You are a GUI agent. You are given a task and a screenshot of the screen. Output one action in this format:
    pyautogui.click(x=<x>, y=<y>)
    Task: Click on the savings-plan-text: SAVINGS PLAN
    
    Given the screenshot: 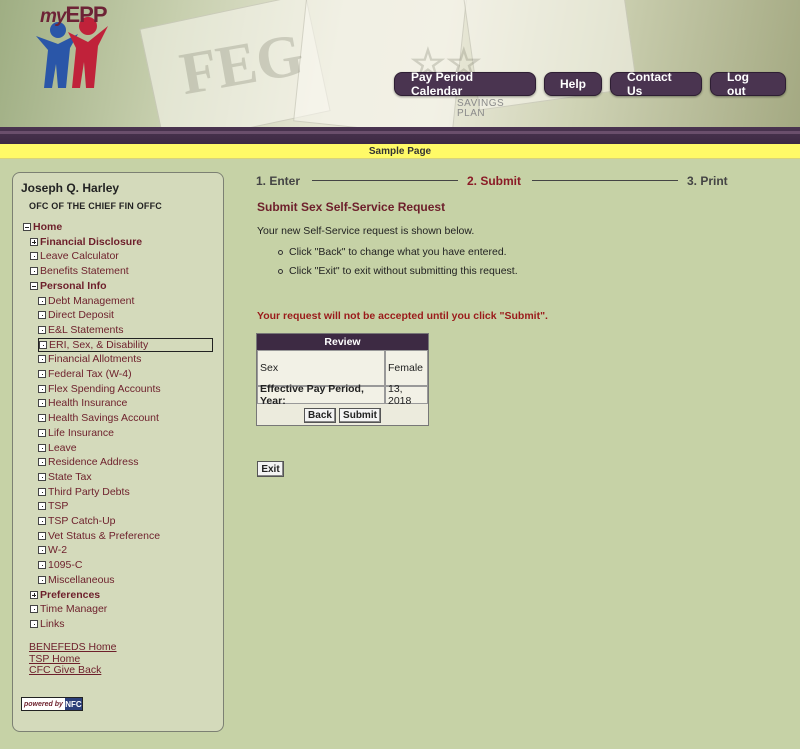 What is the action you would take?
    pyautogui.click(x=481, y=108)
    